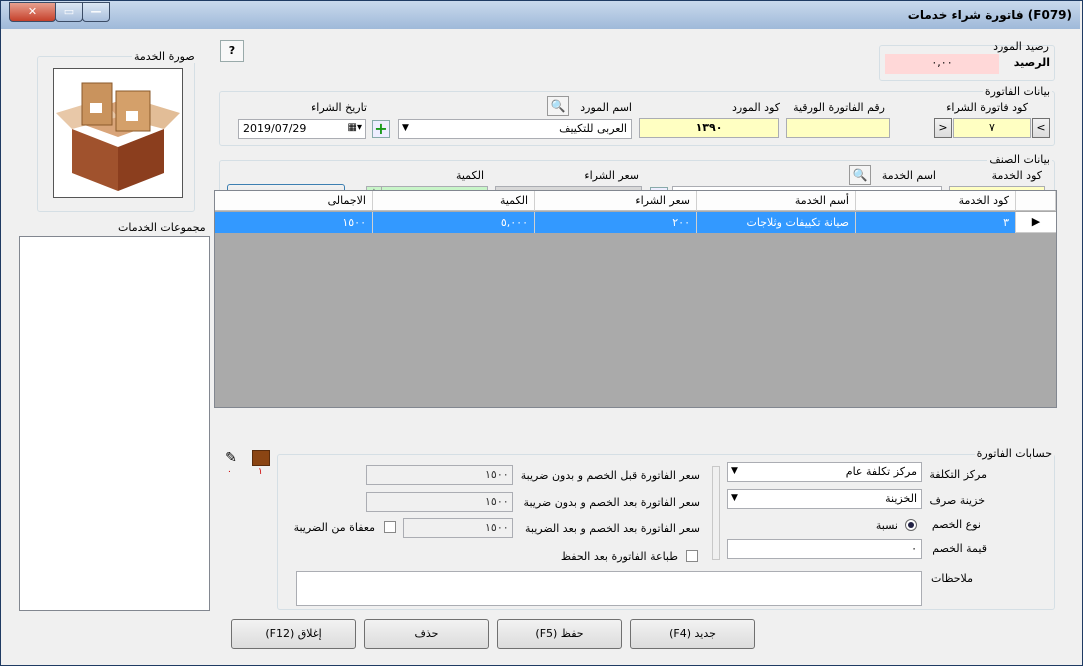 The height and width of the screenshot is (666, 1083). I want to click on purchase-price-label: سعر الشراء, so click(611, 175).